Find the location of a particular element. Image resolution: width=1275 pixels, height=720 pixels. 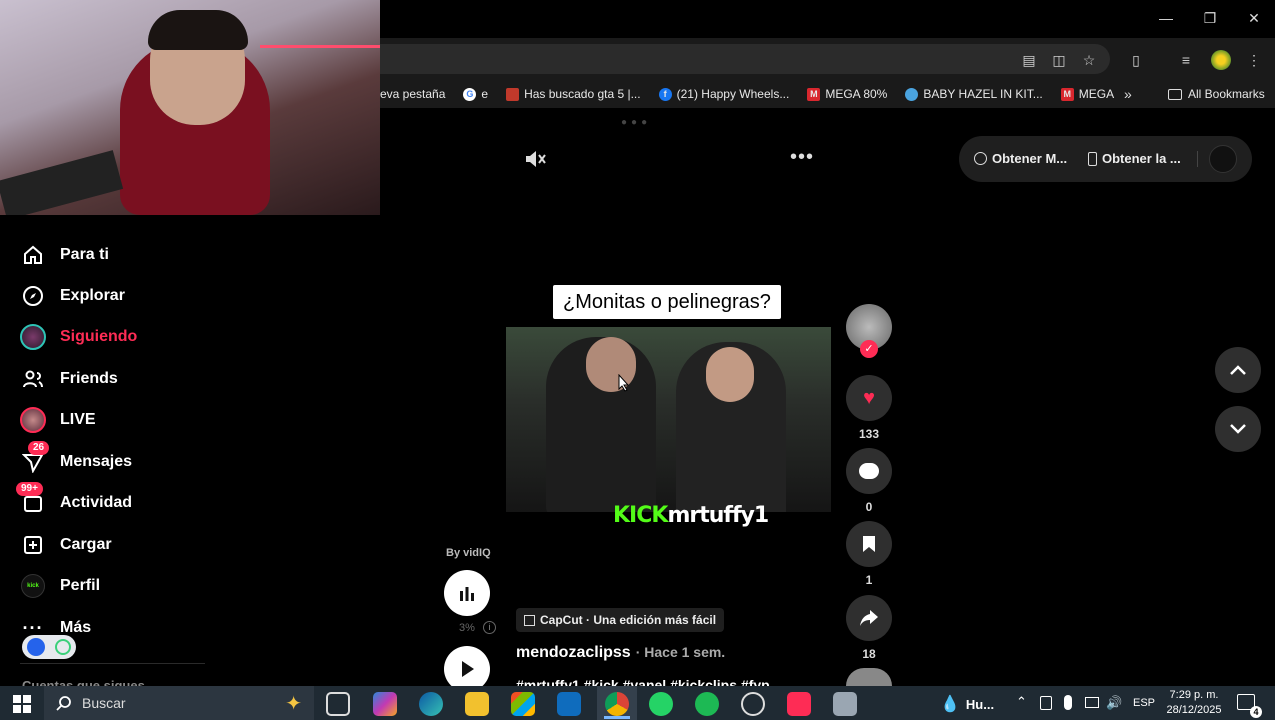

microphone-icon is located at coordinates (1068, 702).